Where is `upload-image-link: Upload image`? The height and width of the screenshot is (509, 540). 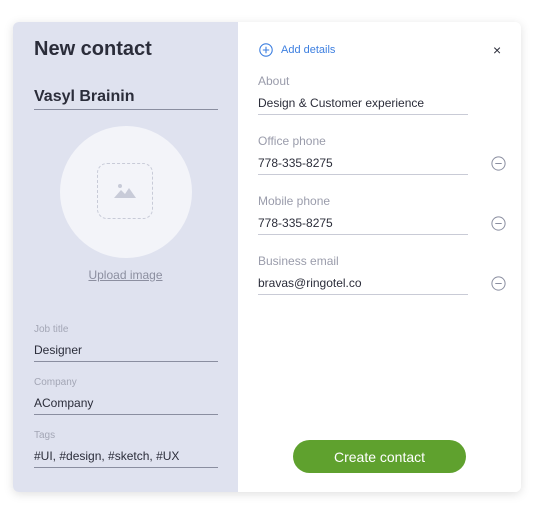
upload-image-link: Upload image is located at coordinates (125, 275).